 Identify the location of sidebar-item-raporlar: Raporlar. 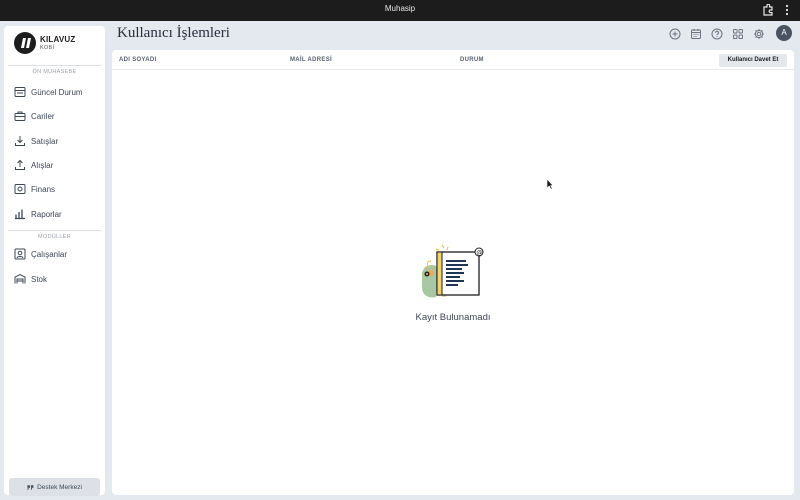
(38, 214).